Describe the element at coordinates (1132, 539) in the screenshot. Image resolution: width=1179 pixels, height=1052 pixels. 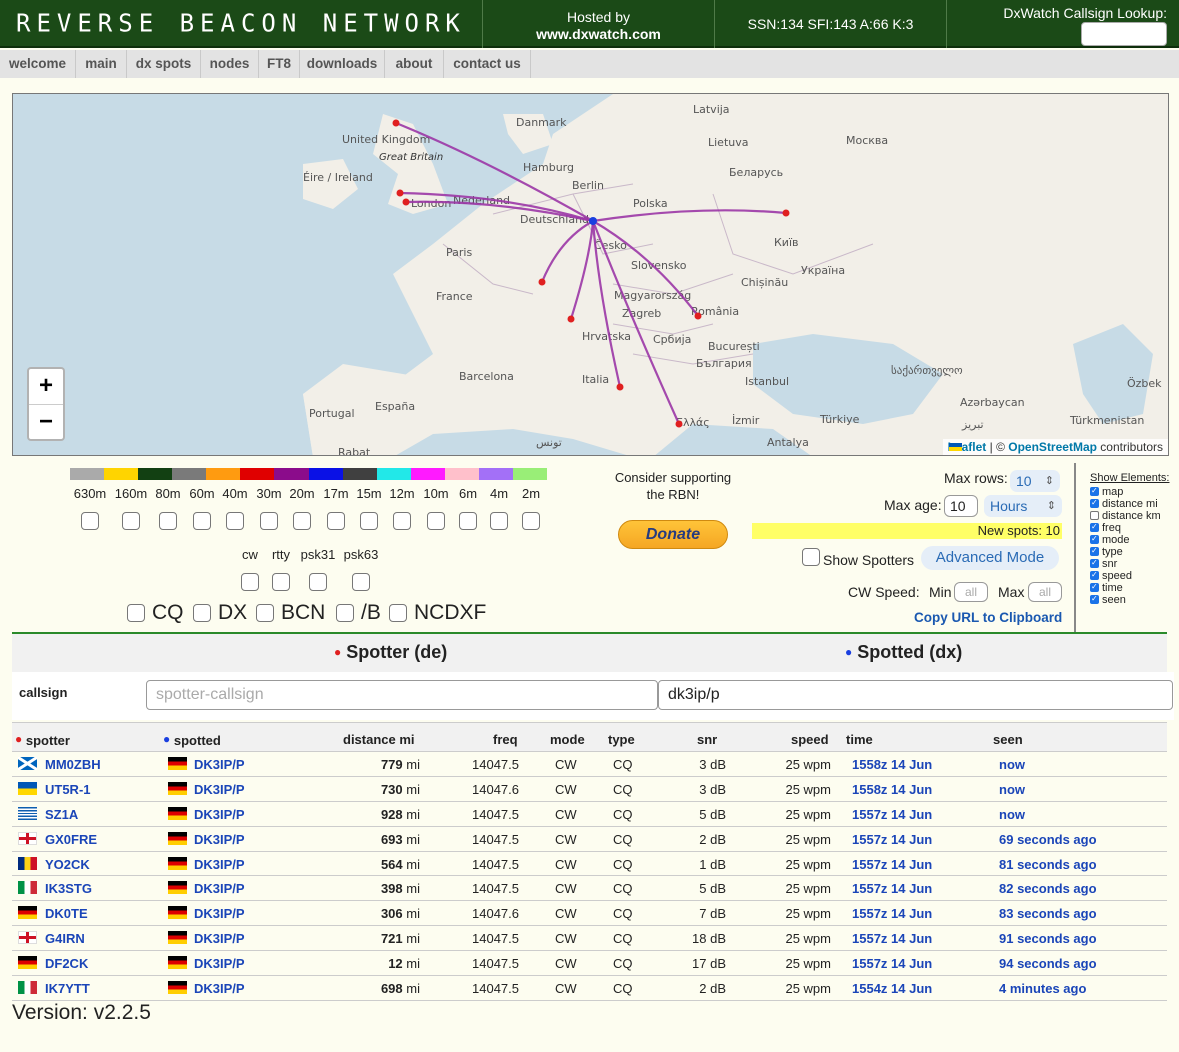
I see `show-element-option: mode` at that location.